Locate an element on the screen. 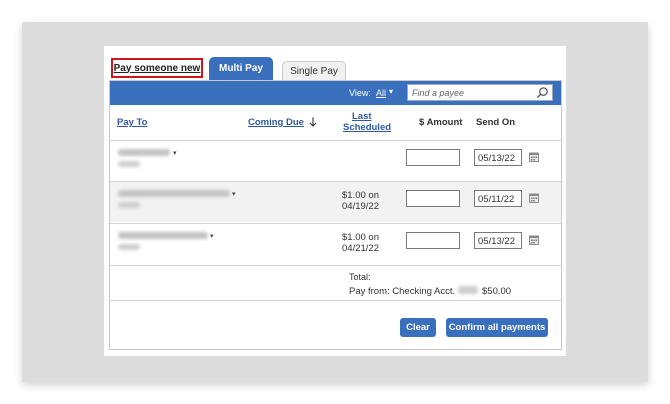 This screenshot has height=404, width=670. search-input: Find a payee is located at coordinates (438, 93).